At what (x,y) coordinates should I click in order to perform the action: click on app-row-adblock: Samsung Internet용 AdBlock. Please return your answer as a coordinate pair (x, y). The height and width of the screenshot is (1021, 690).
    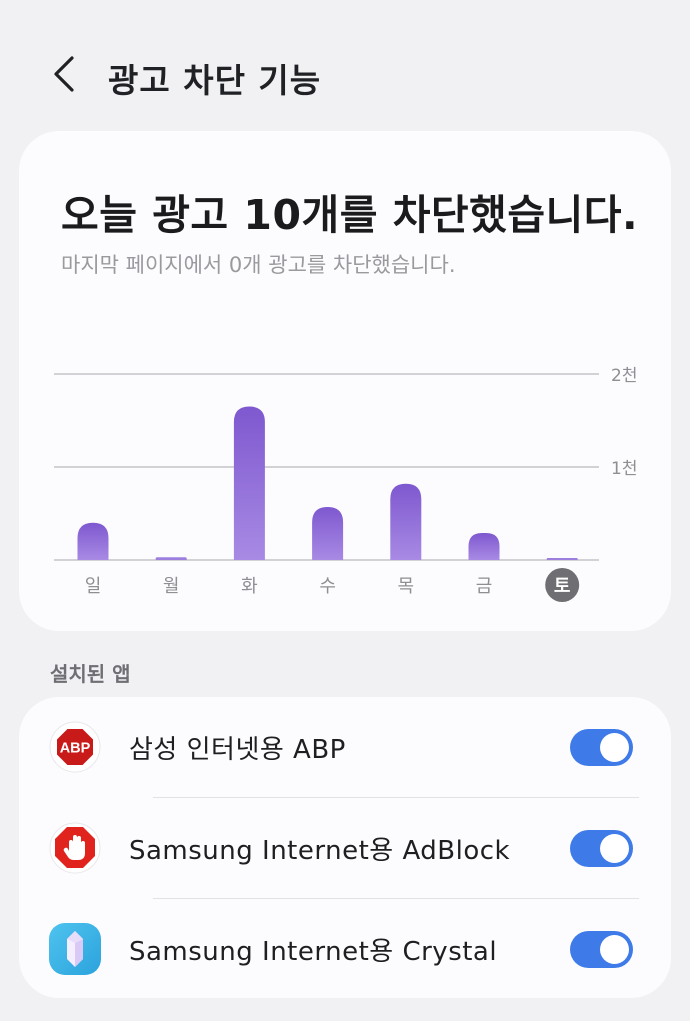
    Looking at the image, I should click on (345, 848).